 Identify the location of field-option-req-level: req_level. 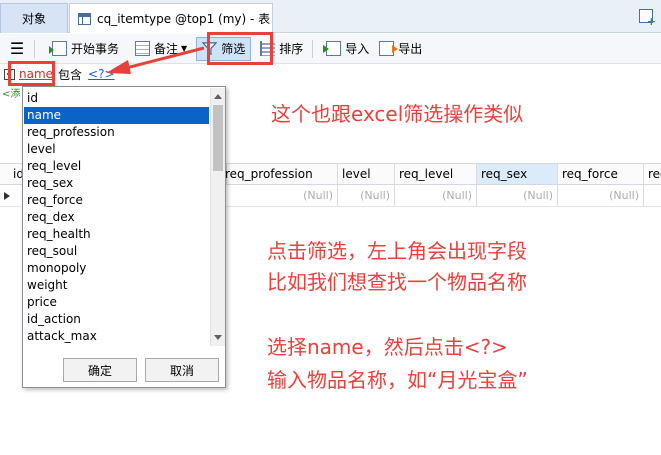
(116, 166).